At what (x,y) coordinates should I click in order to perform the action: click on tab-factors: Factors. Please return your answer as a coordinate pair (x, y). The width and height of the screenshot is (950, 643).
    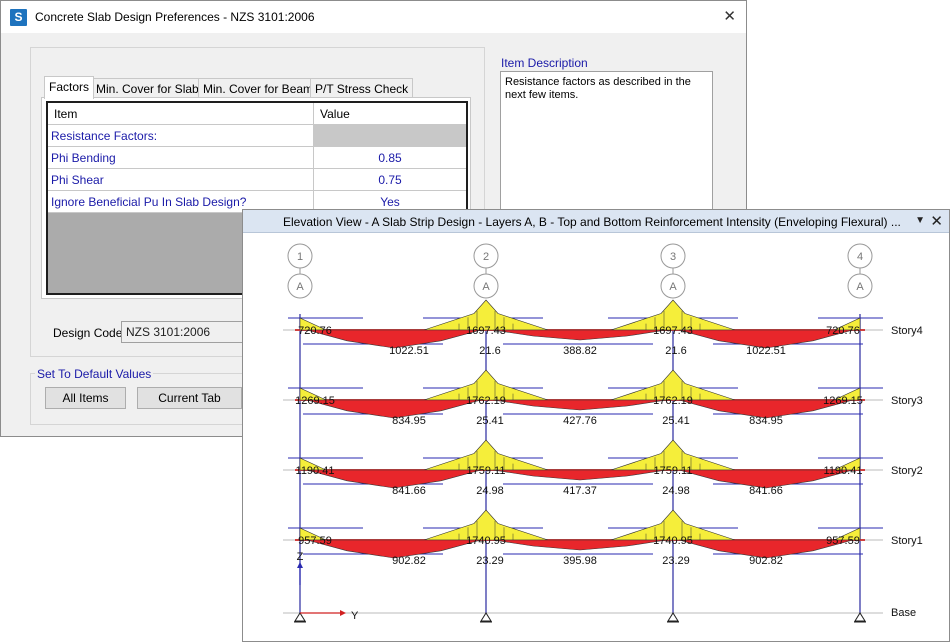
    Looking at the image, I should click on (69, 87).